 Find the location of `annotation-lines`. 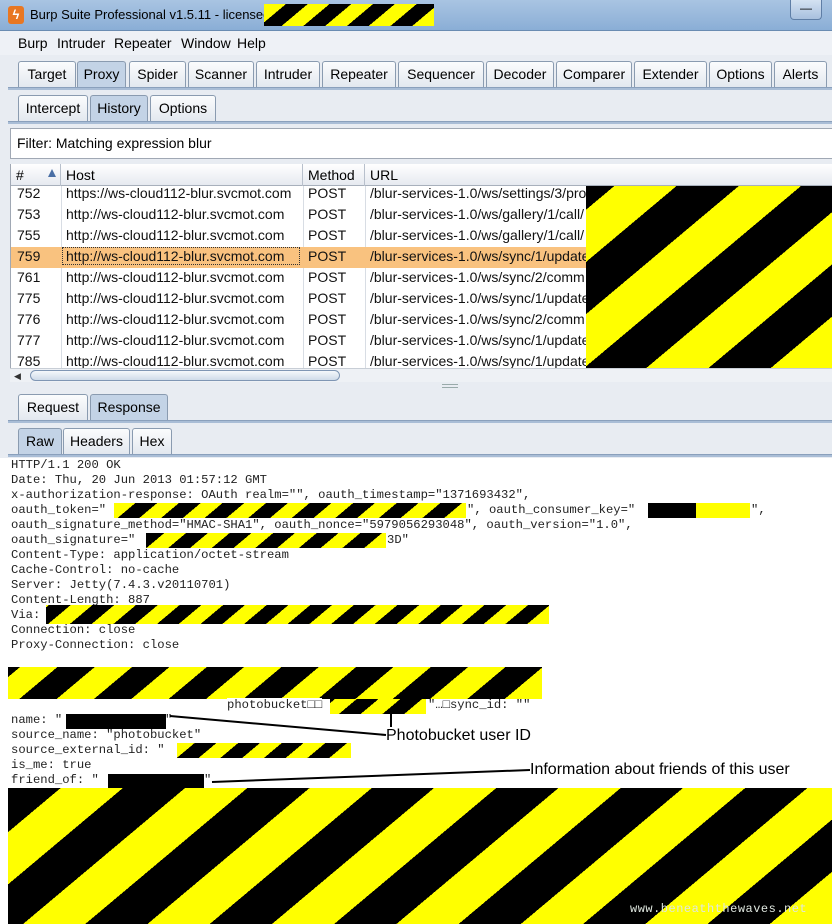

annotation-lines is located at coordinates (350, 748).